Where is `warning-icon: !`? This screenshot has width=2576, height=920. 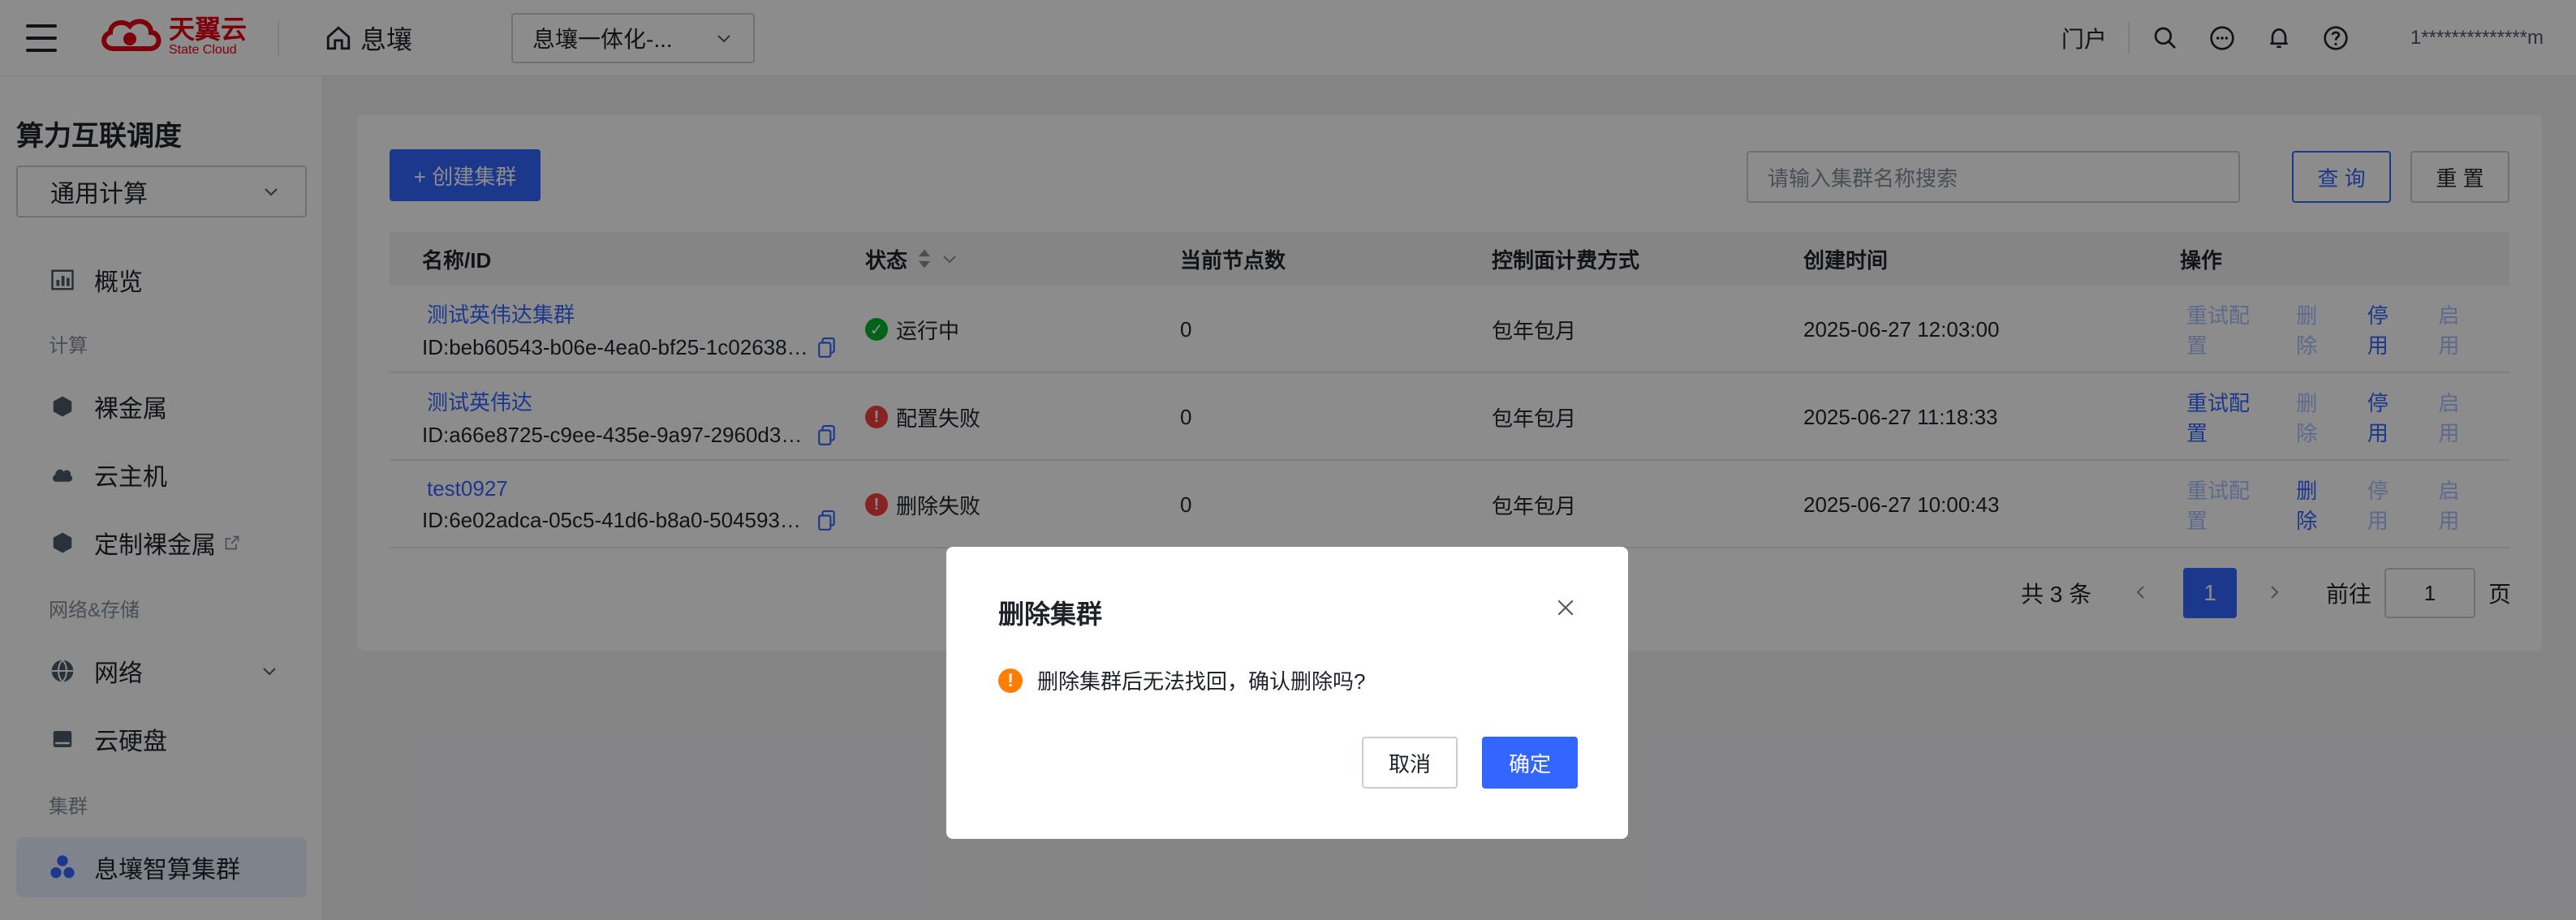 warning-icon: ! is located at coordinates (1010, 680).